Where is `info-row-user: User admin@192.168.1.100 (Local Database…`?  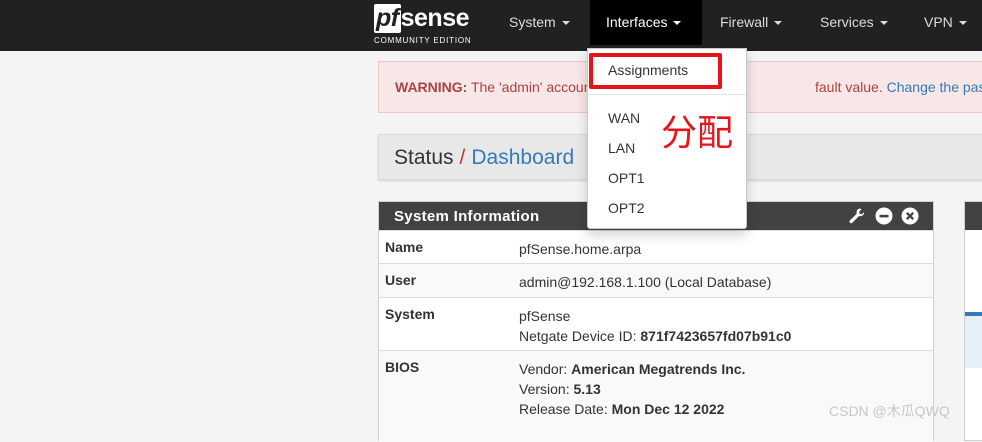
info-row-user: User admin@192.168.1.100 (Local Database… is located at coordinates (656, 280).